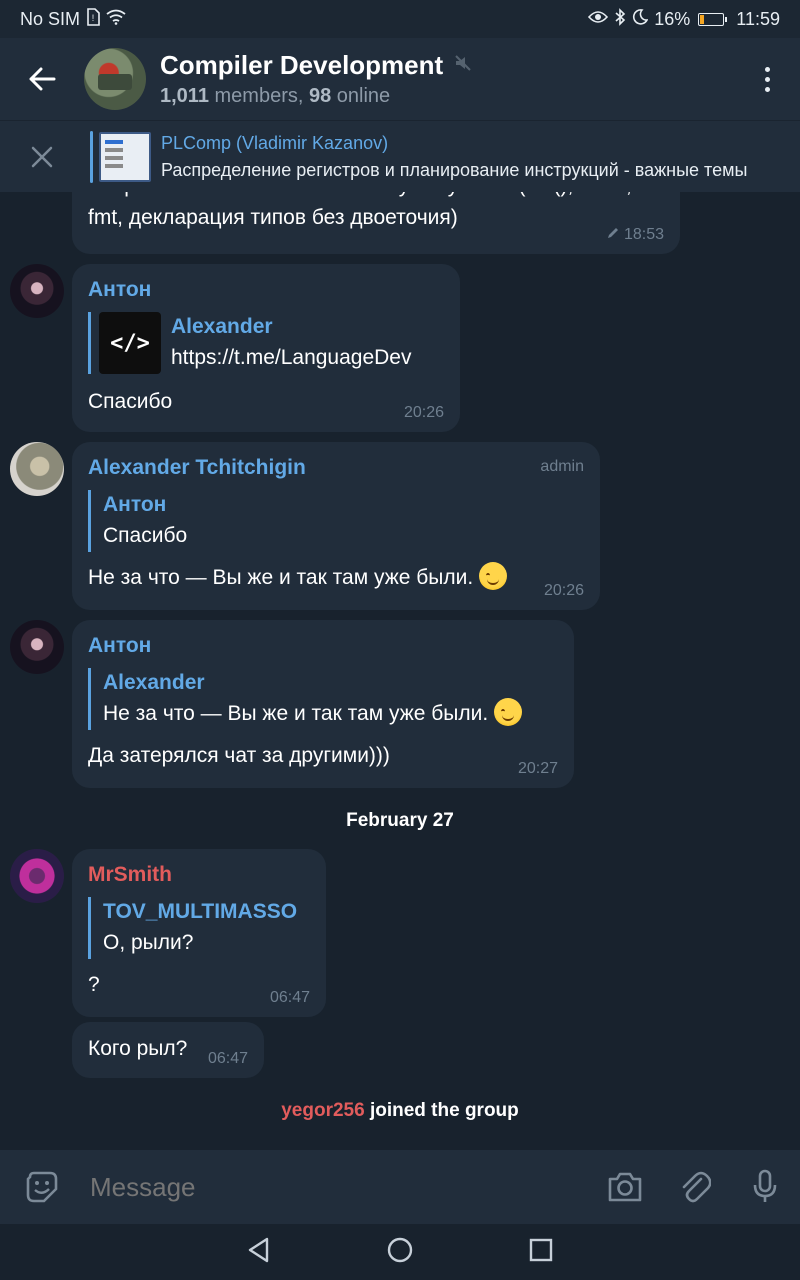  I want to click on nav-home-icon, so click(400, 1249).